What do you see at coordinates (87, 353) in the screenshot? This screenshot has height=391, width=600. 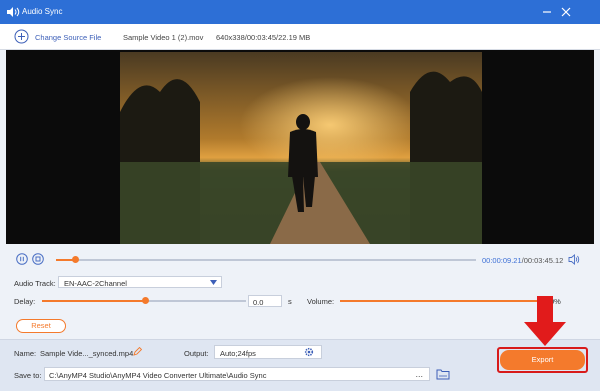 I see `output-file-name: Sample Vide..._synced.mp4` at bounding box center [87, 353].